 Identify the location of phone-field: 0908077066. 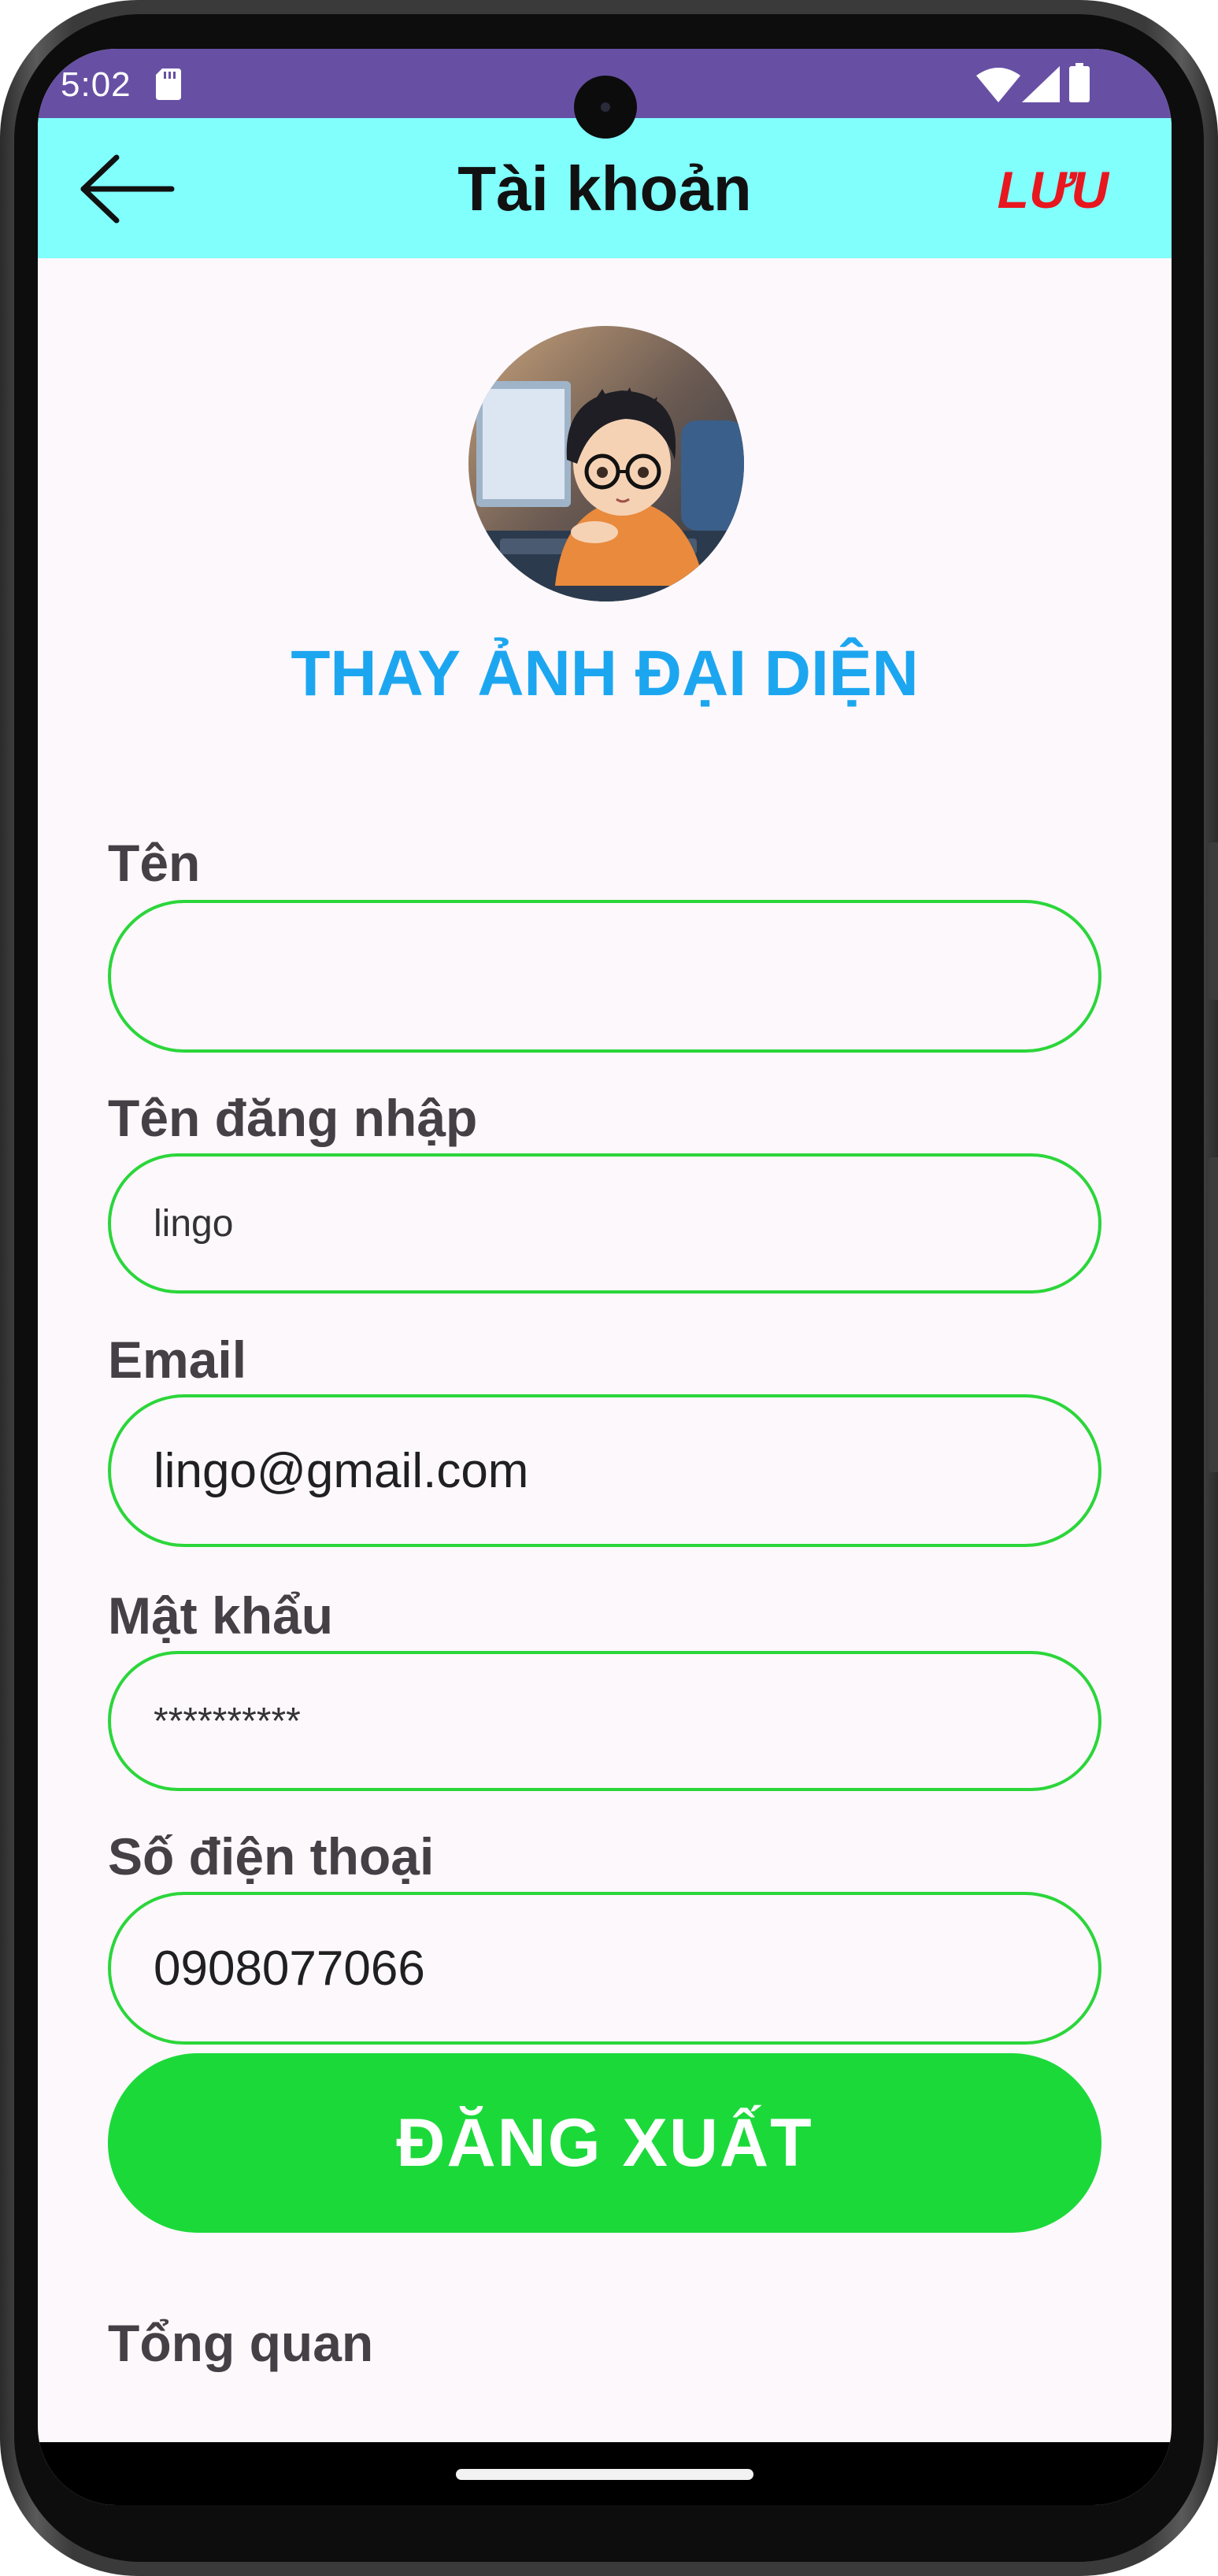
(604, 1968).